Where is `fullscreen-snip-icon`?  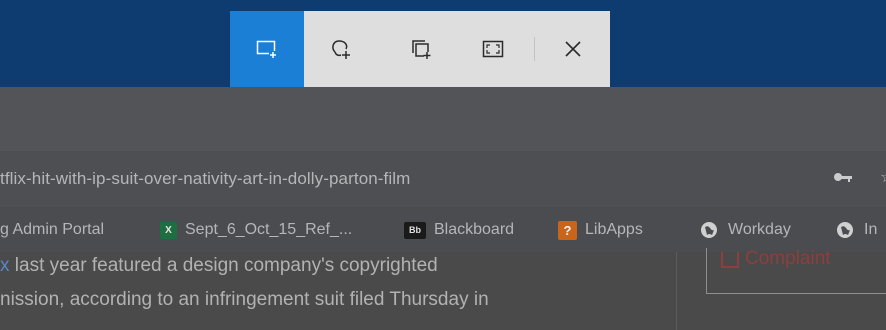 fullscreen-snip-icon is located at coordinates (493, 49).